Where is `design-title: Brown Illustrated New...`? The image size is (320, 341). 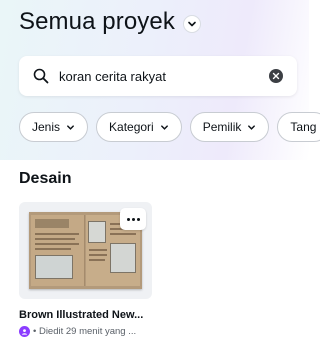
design-title: Brown Illustrated New... is located at coordinates (81, 315).